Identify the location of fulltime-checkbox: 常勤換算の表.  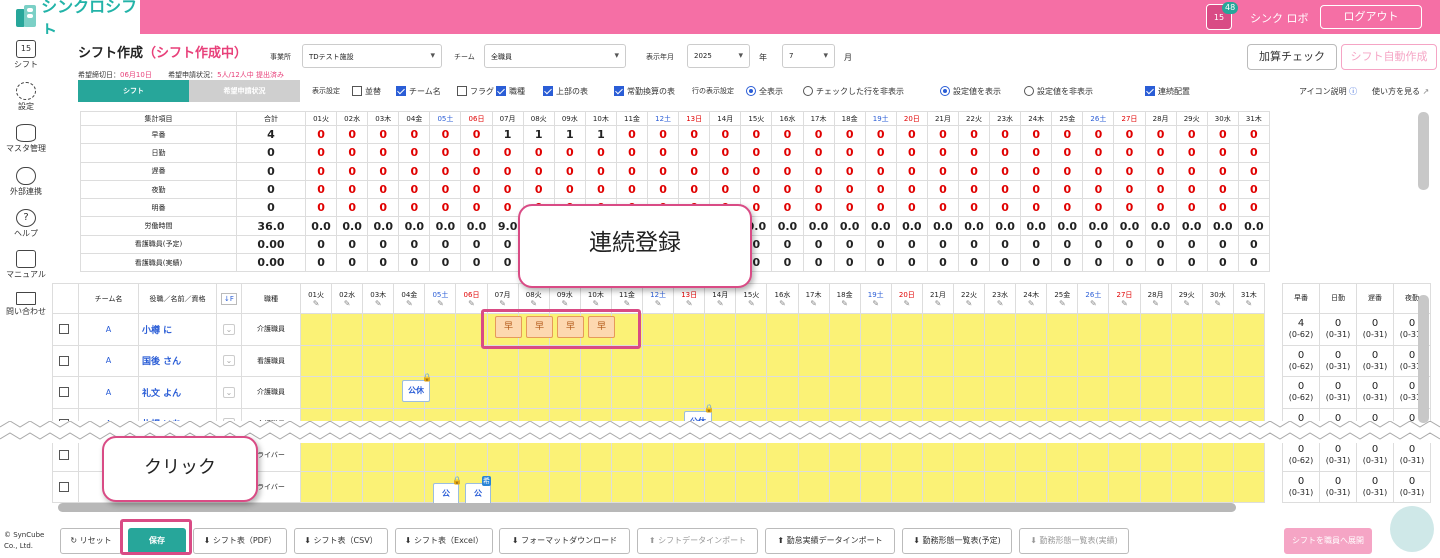
(644, 91).